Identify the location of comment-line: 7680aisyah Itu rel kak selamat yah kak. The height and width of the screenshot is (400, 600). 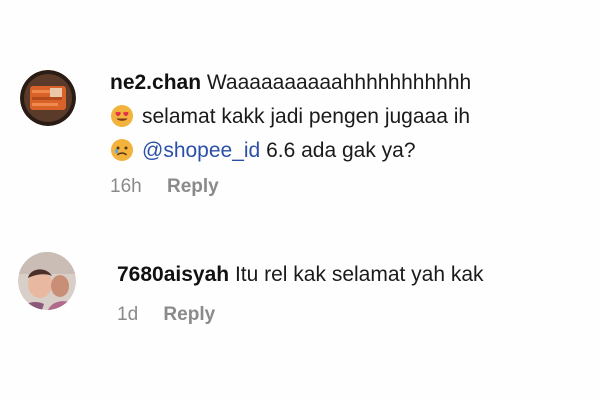
(352, 275).